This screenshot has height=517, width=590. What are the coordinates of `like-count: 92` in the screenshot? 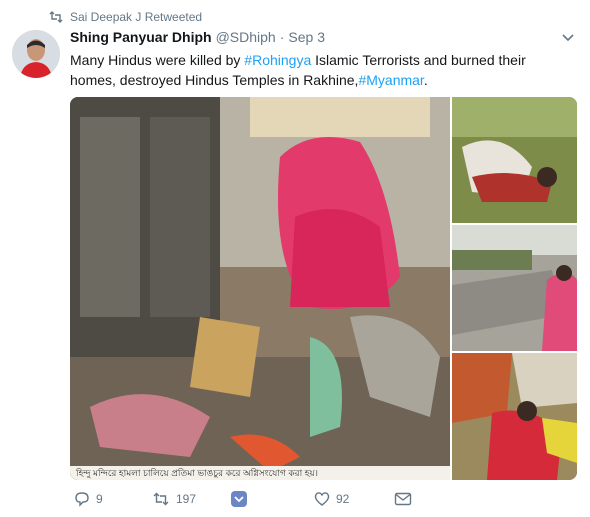 It's located at (343, 499).